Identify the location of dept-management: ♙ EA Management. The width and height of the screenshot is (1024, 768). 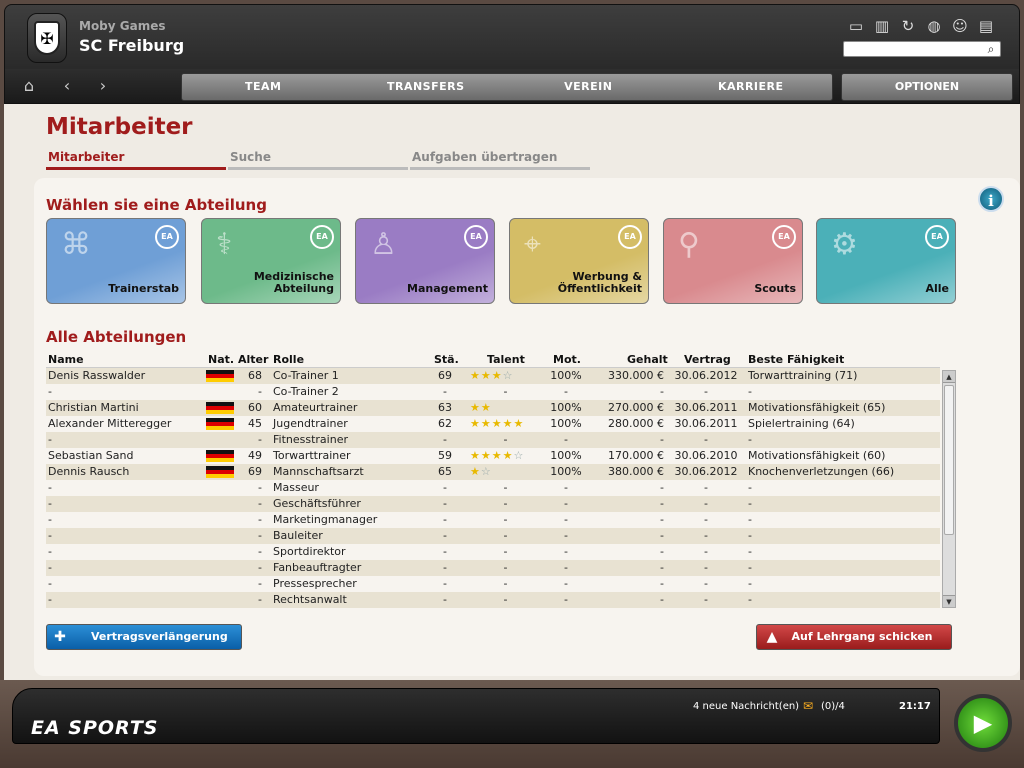
(425, 261).